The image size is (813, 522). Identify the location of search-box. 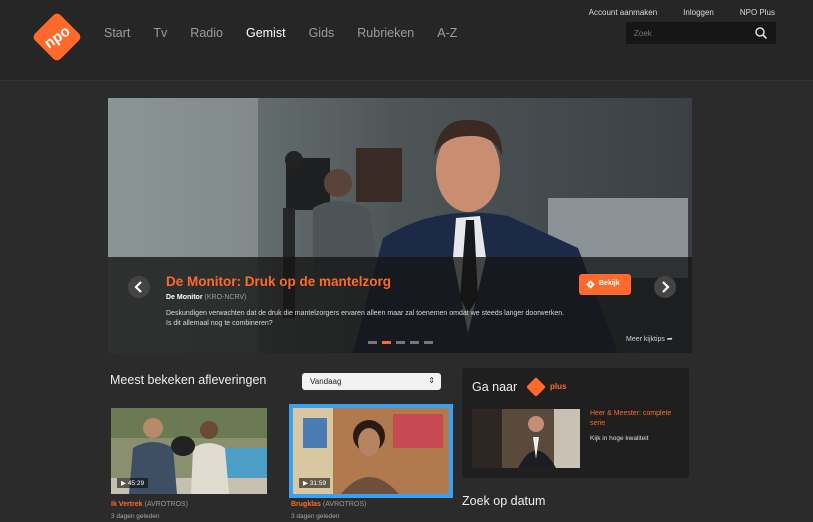
(701, 33).